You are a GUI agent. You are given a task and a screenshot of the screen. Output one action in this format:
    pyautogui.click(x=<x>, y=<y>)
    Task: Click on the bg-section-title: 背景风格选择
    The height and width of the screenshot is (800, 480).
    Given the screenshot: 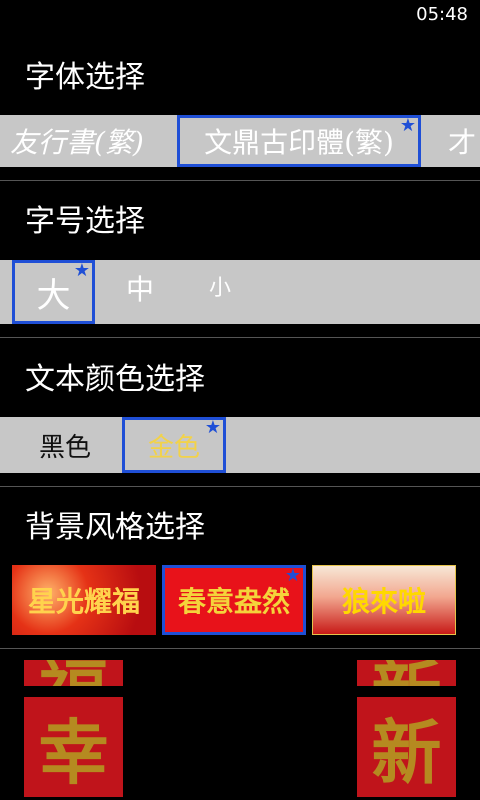 What is the action you would take?
    pyautogui.click(x=115, y=527)
    